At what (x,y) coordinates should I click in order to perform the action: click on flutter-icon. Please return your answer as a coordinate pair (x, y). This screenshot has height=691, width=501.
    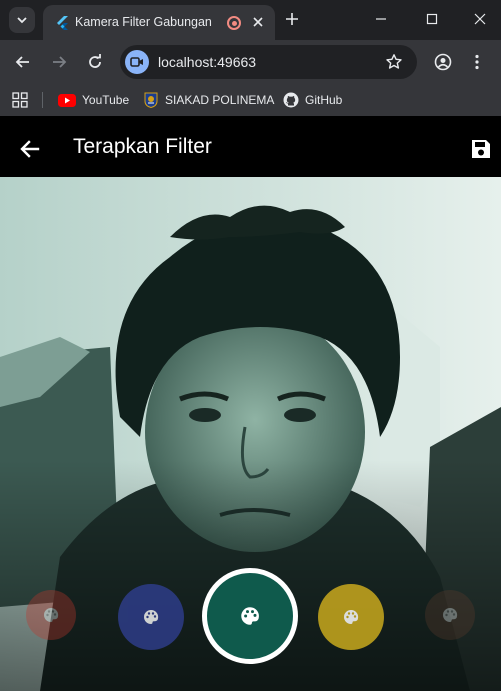
    Looking at the image, I should click on (62, 23).